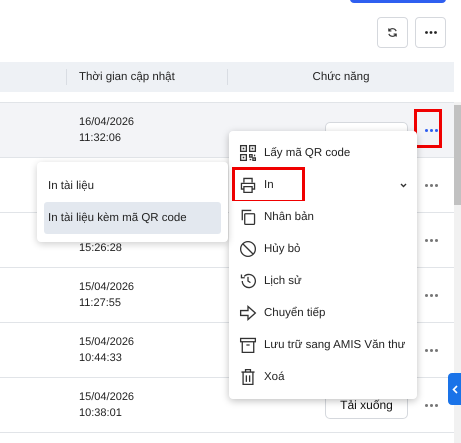  What do you see at coordinates (248, 281) in the screenshot?
I see `history-icon` at bounding box center [248, 281].